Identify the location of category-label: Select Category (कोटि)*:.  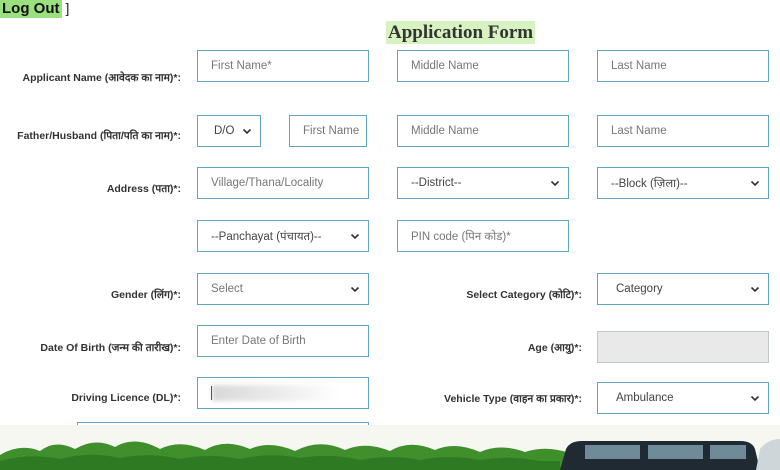
(524, 295).